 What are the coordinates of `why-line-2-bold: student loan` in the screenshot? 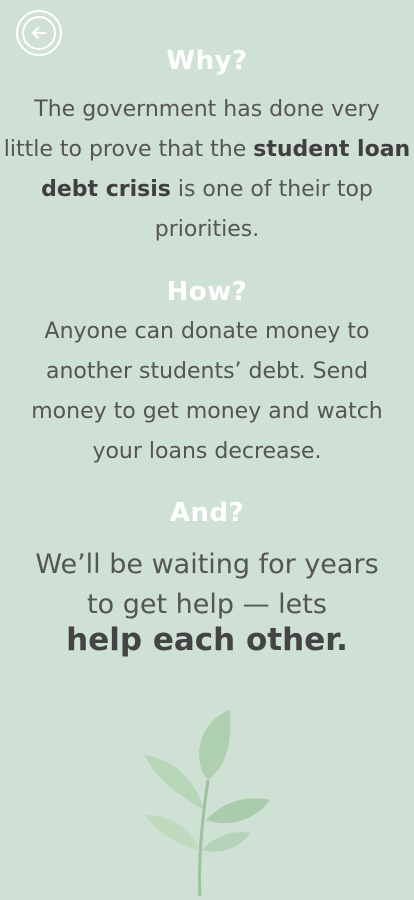 It's located at (332, 149).